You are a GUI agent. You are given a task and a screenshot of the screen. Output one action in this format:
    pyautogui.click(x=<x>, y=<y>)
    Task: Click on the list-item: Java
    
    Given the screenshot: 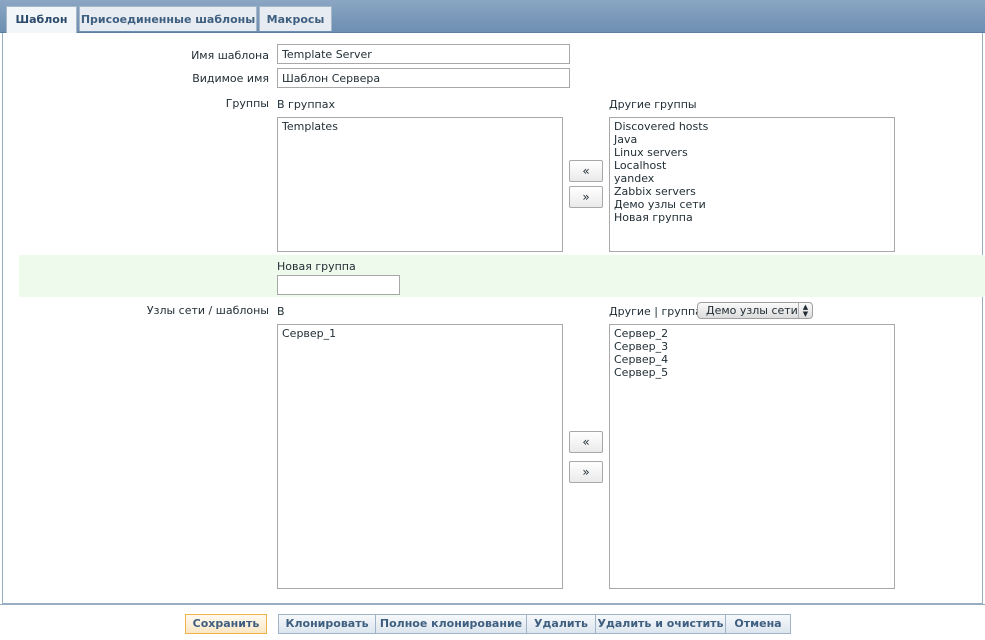 What is the action you would take?
    pyautogui.click(x=752, y=139)
    